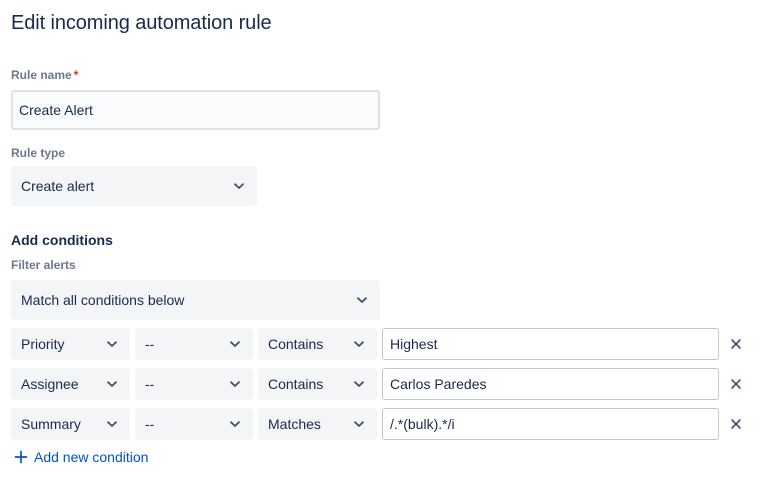  I want to click on condition-field-select: Assignee, so click(70, 384).